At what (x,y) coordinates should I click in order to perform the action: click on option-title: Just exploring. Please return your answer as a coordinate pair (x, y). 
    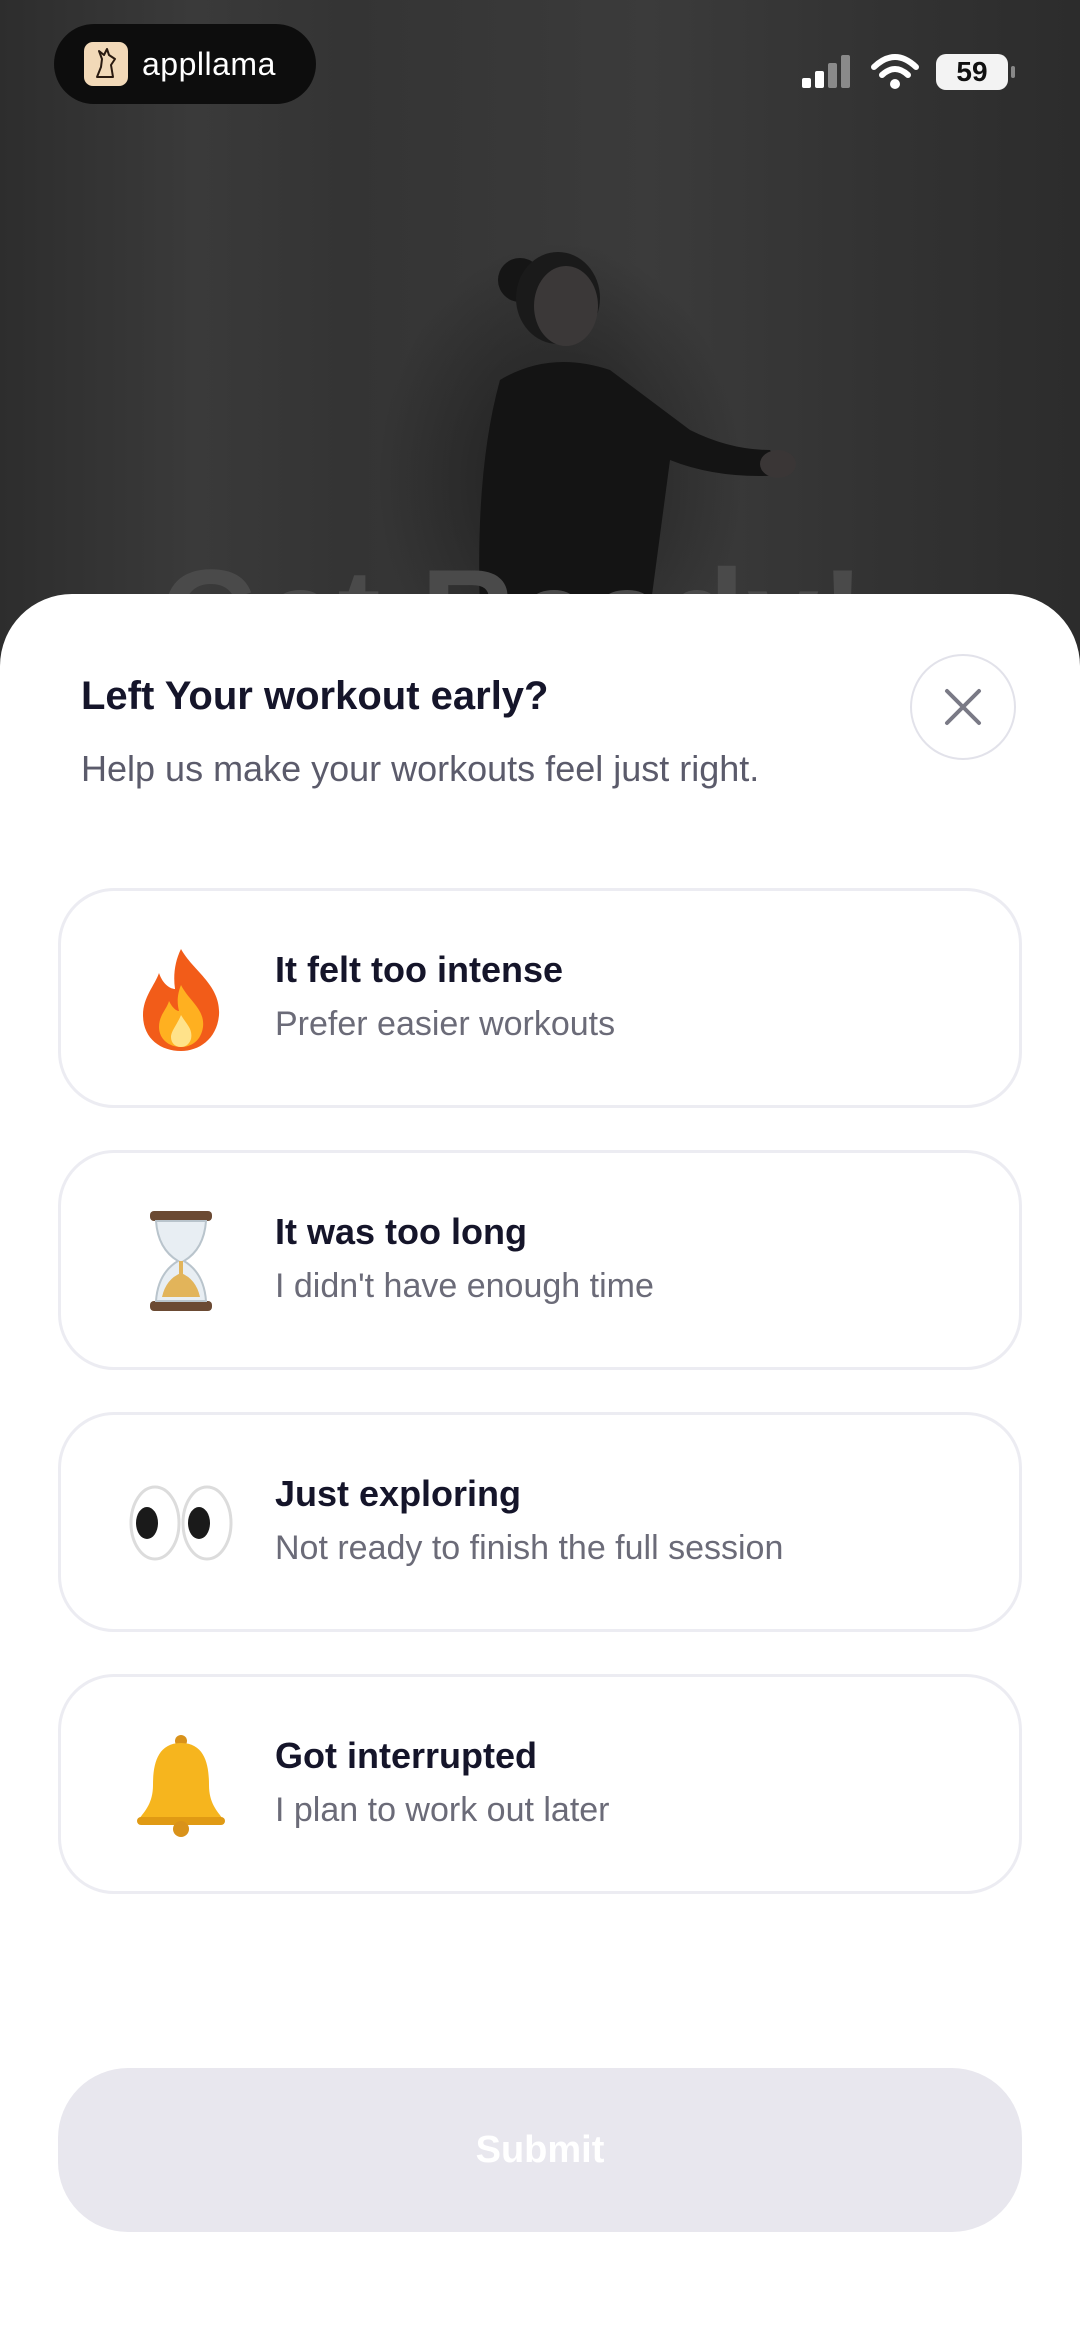
    Looking at the image, I should click on (398, 1493).